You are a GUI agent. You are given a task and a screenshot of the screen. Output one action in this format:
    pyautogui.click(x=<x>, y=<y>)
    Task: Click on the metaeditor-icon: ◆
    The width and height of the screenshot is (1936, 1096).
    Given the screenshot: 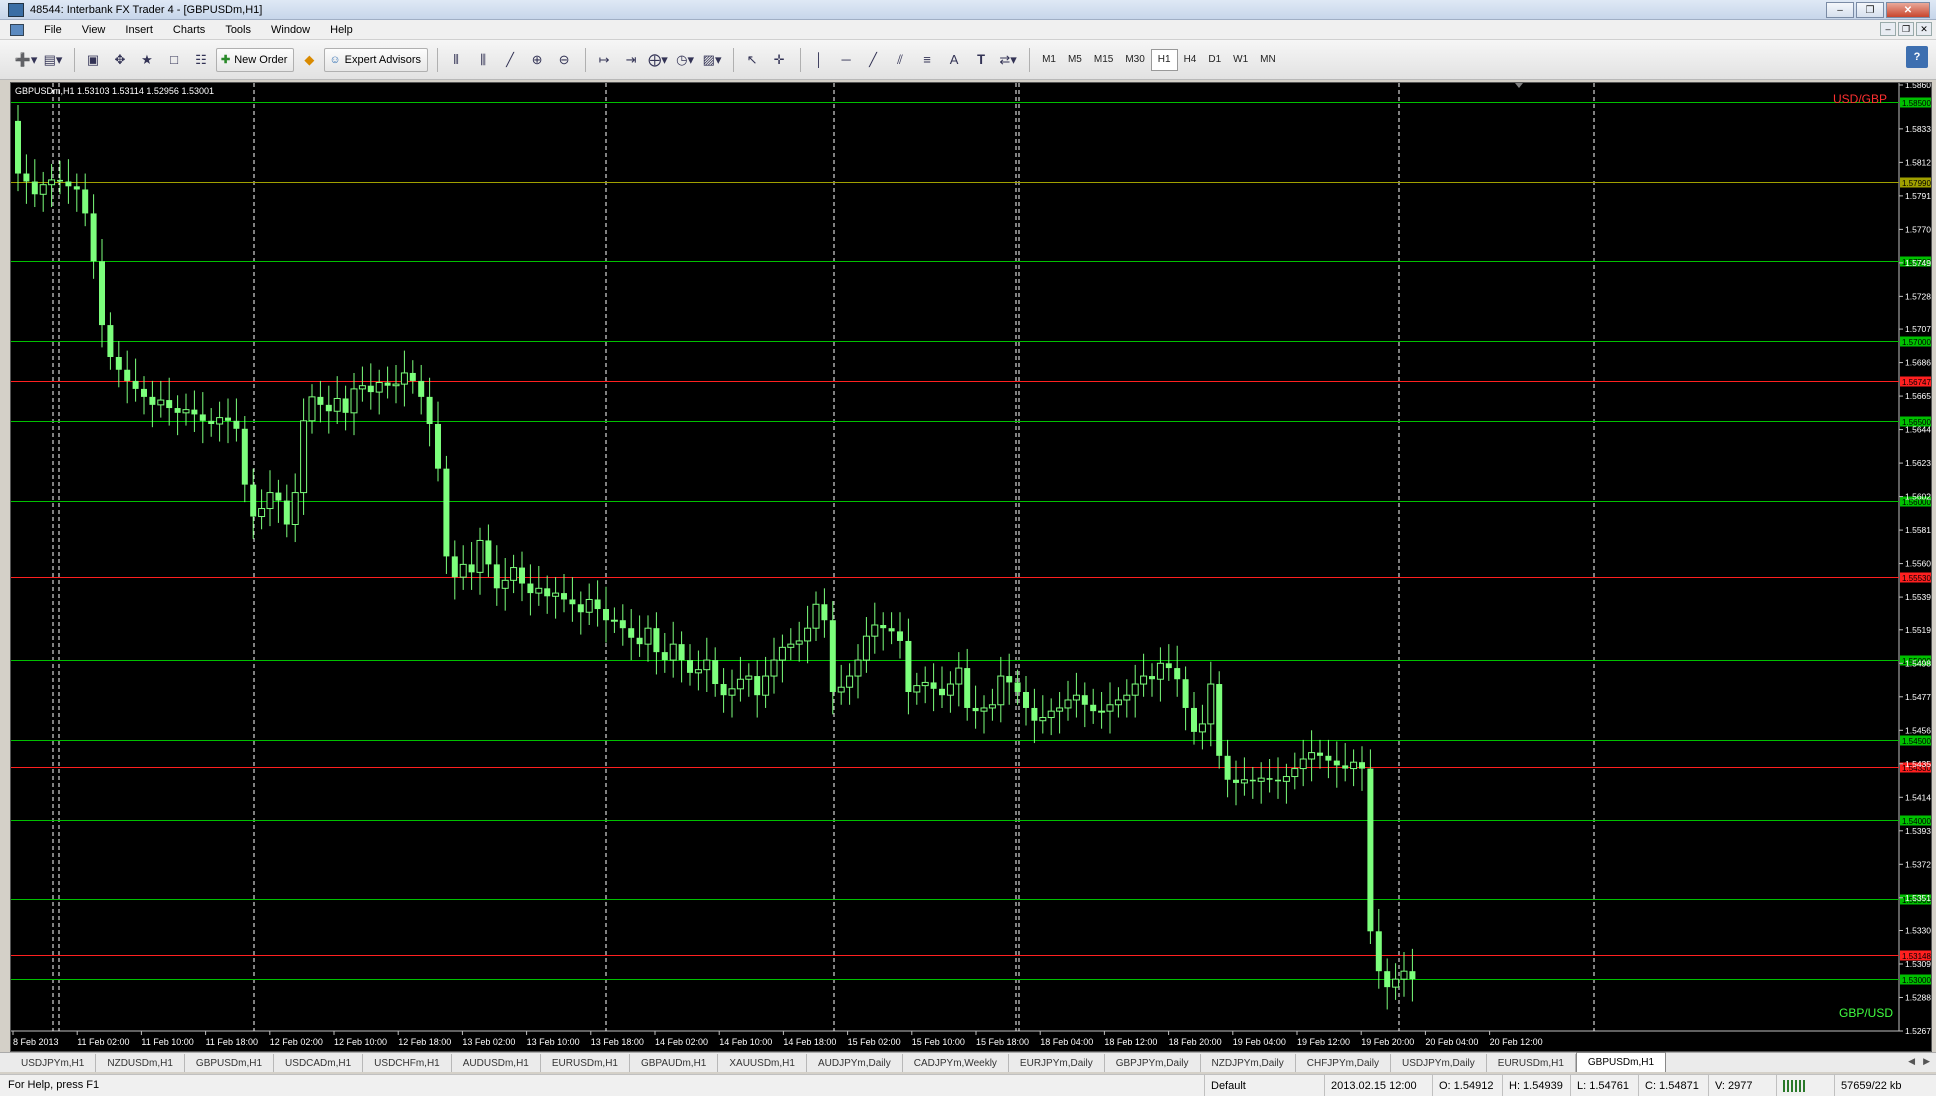 What is the action you would take?
    pyautogui.click(x=309, y=60)
    